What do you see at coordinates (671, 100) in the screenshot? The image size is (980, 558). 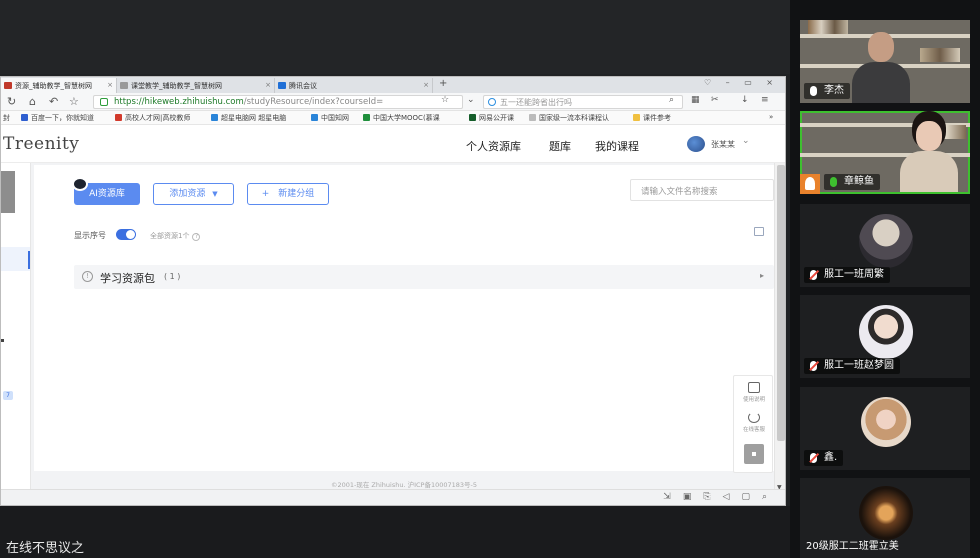 I see `search-icon: ⌕` at bounding box center [671, 100].